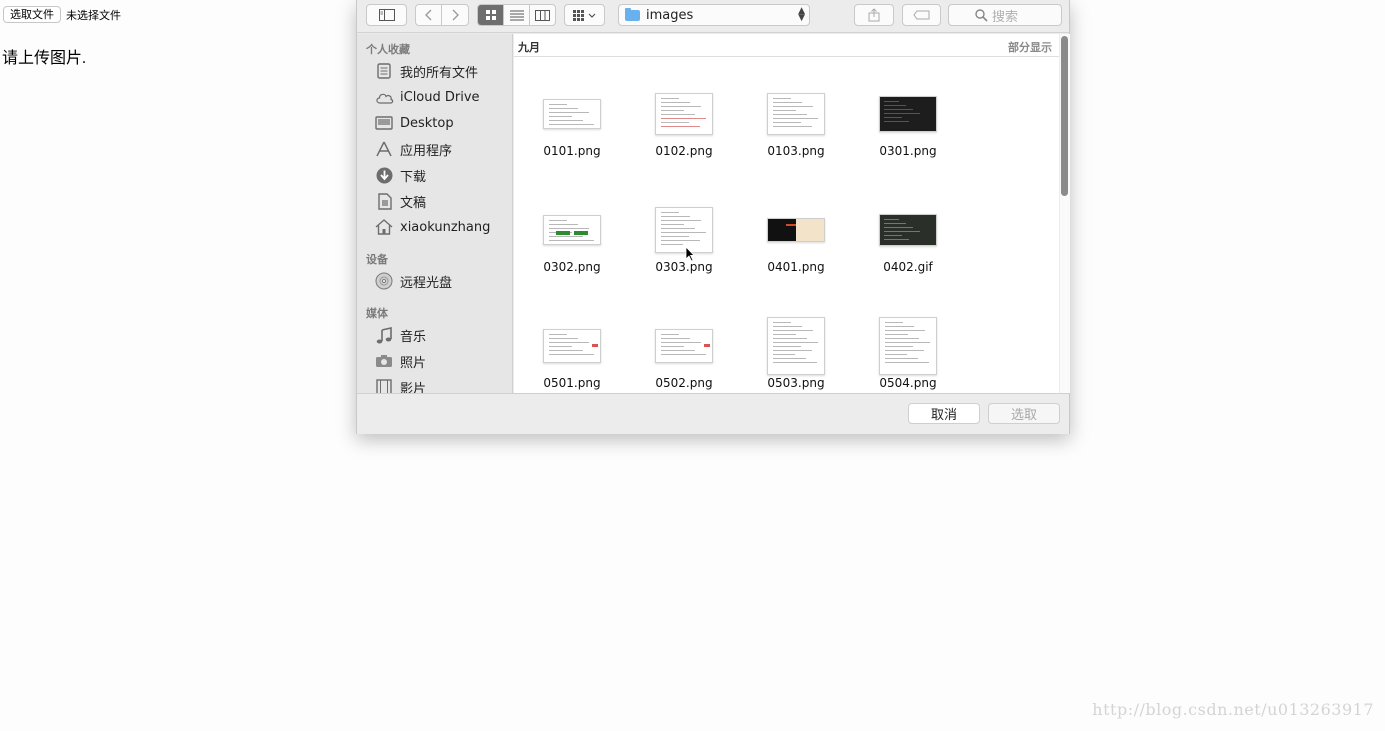  What do you see at coordinates (384, 97) in the screenshot?
I see `cloud-icon` at bounding box center [384, 97].